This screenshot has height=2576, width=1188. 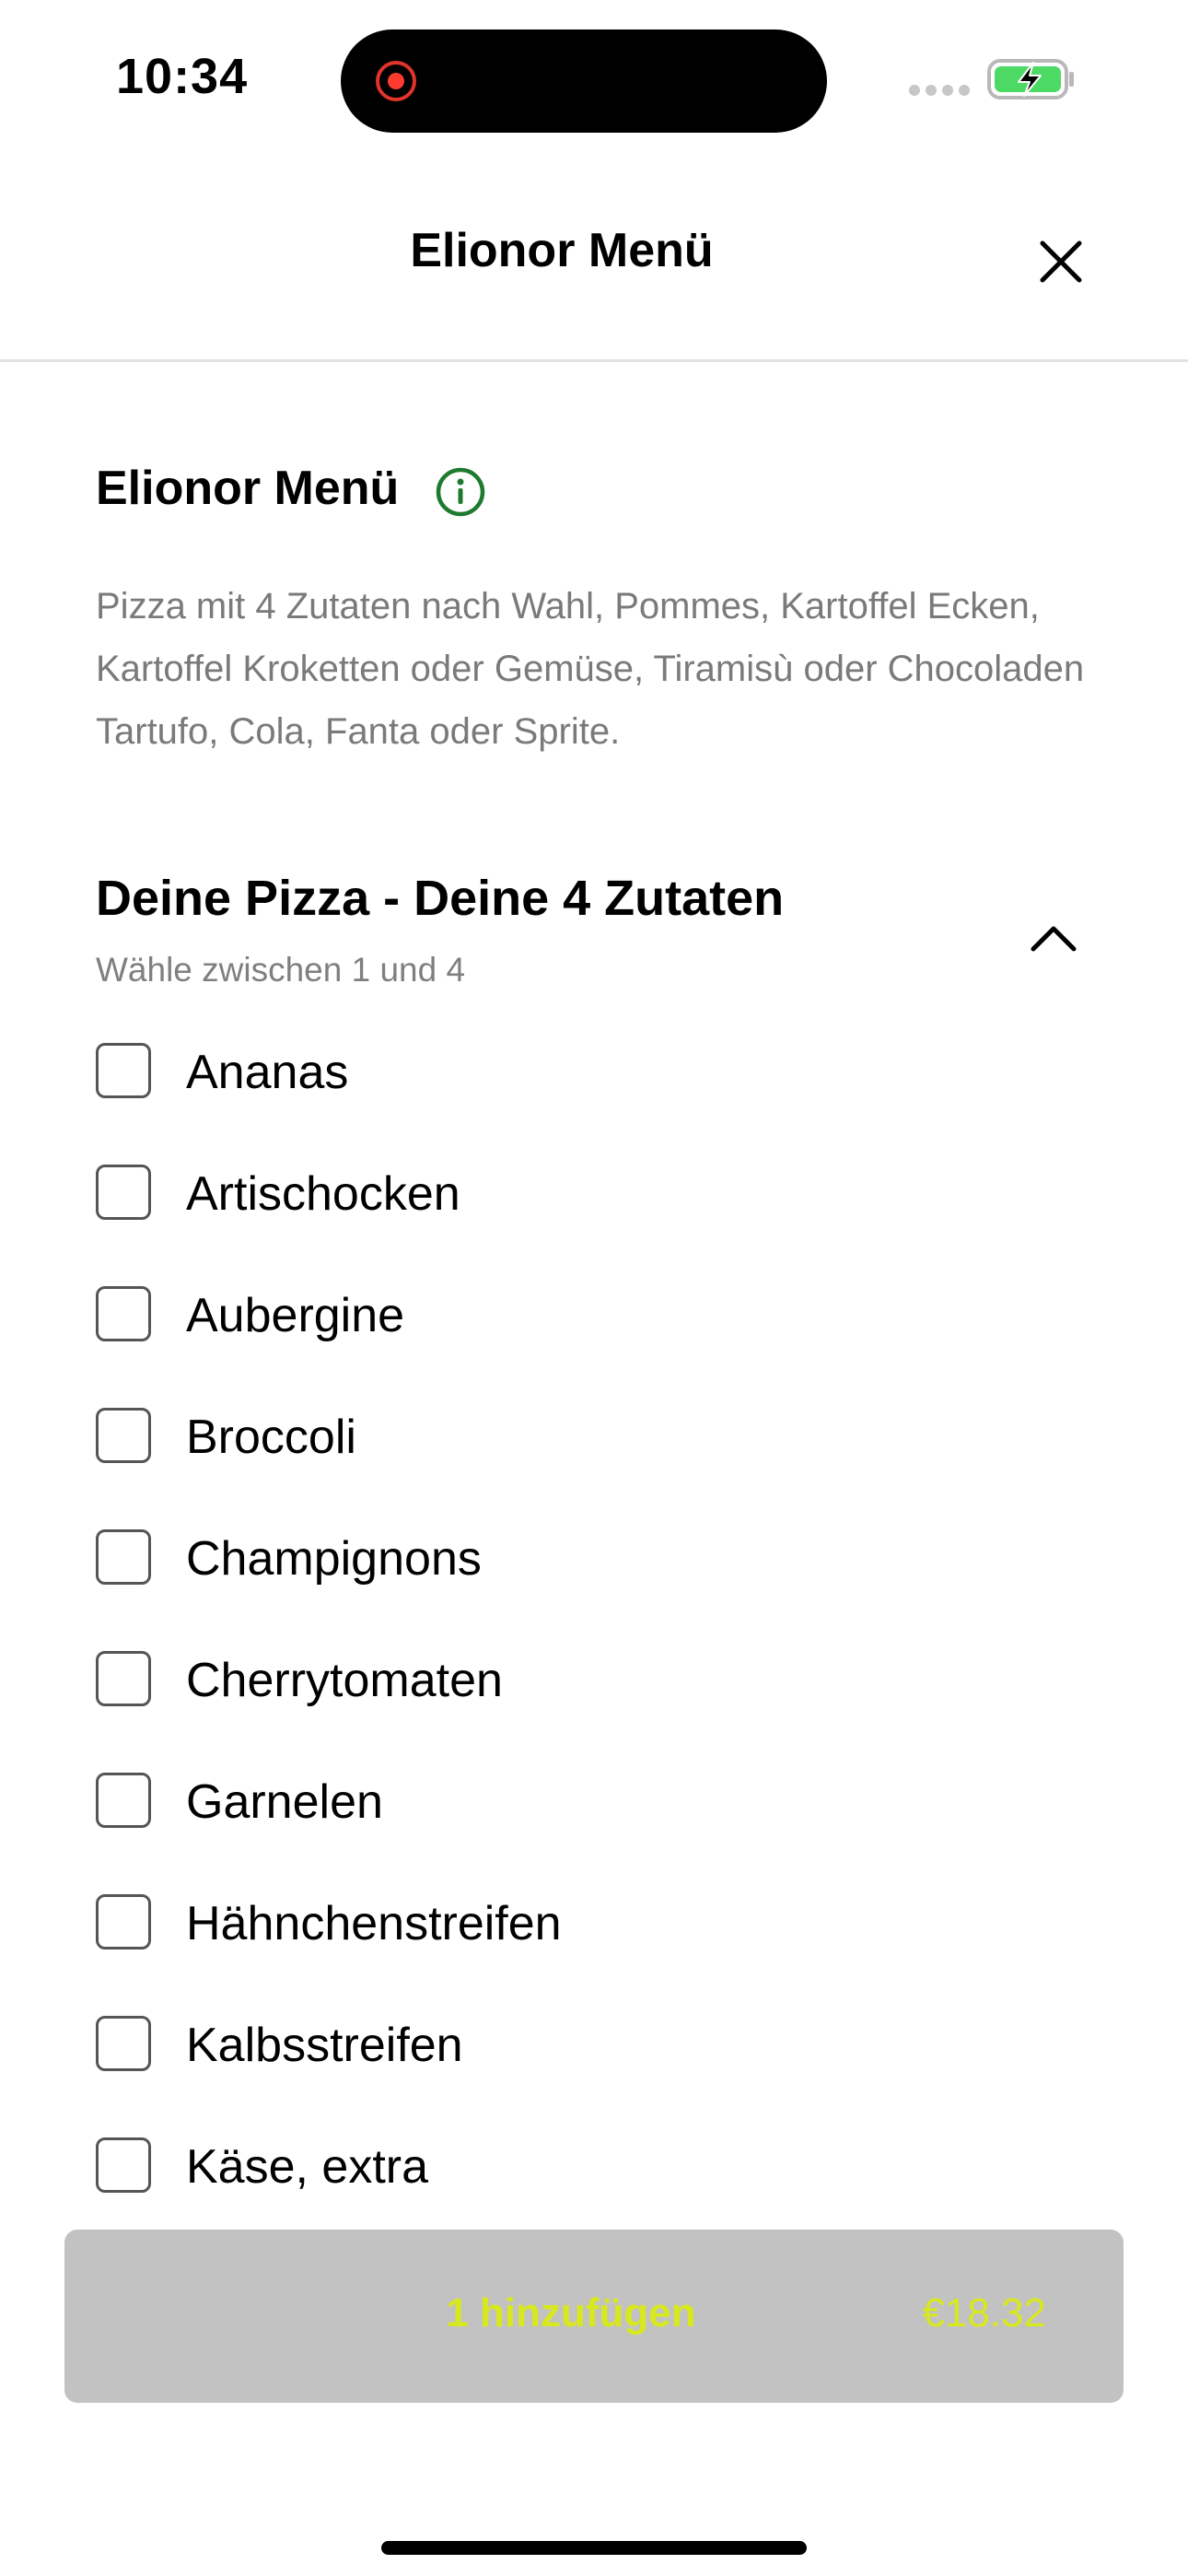 What do you see at coordinates (1053, 936) in the screenshot?
I see `chevron-up-icon` at bounding box center [1053, 936].